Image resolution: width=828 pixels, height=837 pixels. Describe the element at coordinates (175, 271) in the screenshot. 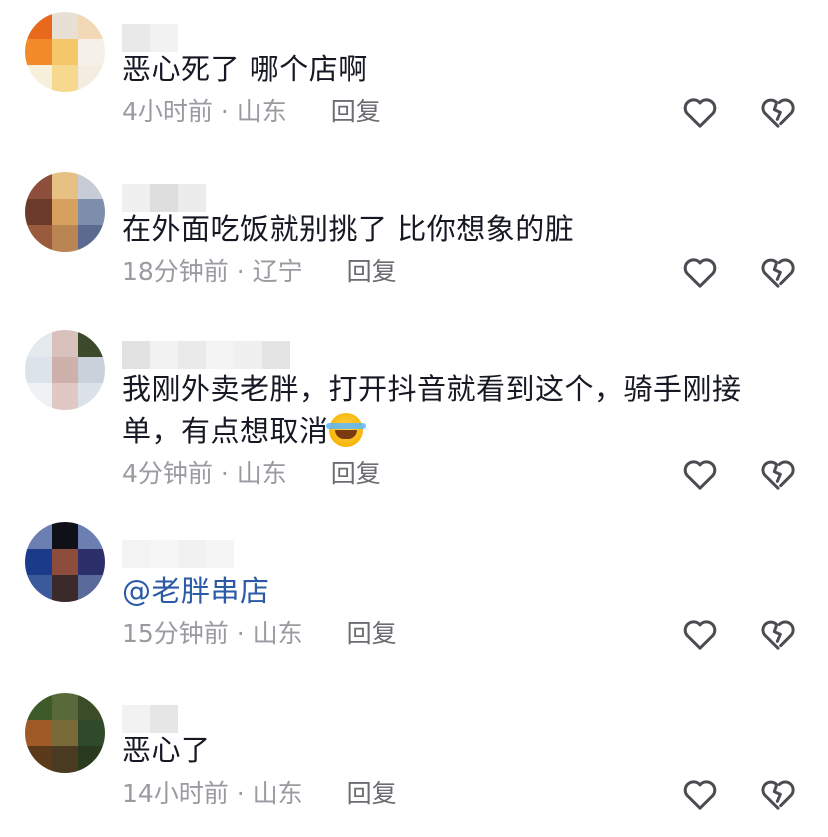

I see `comment-time: 18分钟前` at that location.